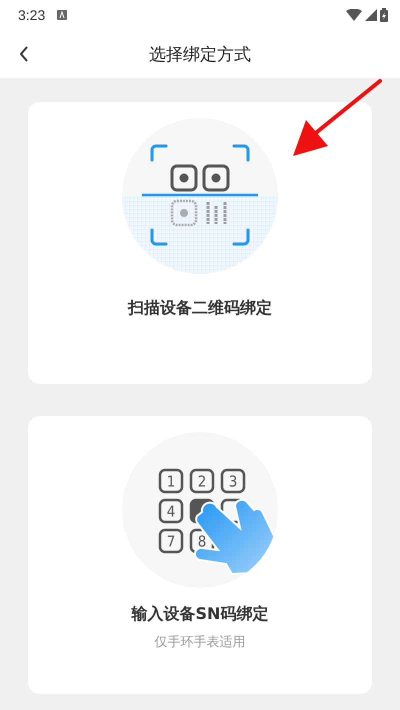  What do you see at coordinates (200, 614) in the screenshot?
I see `option-title: 输入设备SN码绑定` at bounding box center [200, 614].